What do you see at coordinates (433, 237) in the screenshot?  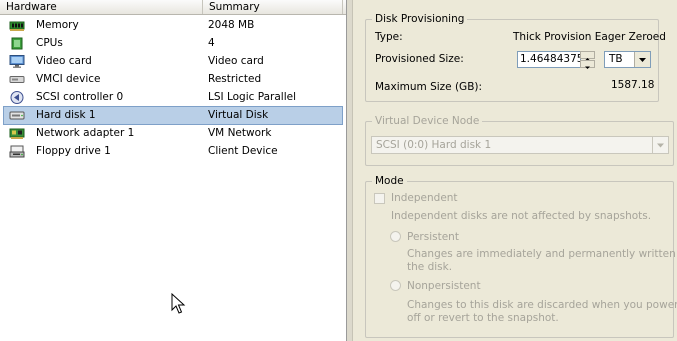 I see `persistent-label: Persistent` at bounding box center [433, 237].